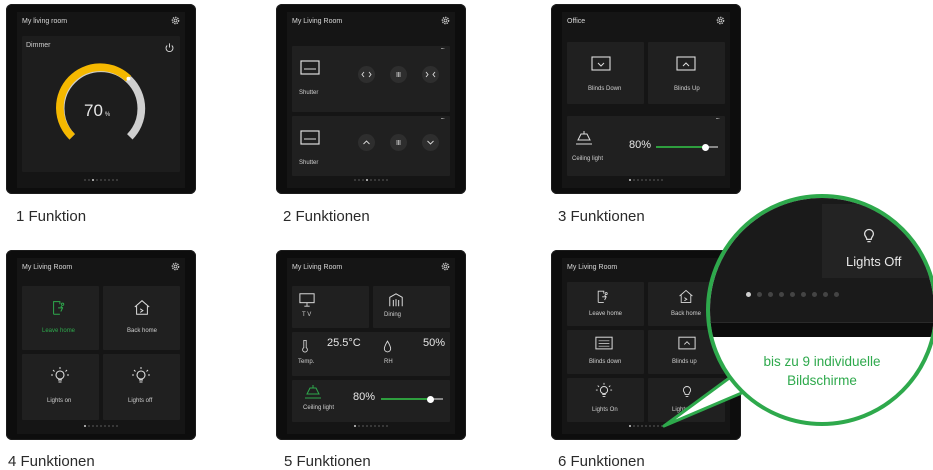 Image resolution: width=933 pixels, height=470 pixels. I want to click on ceiling-light-card: ... Ceiling light 80%, so click(646, 144).